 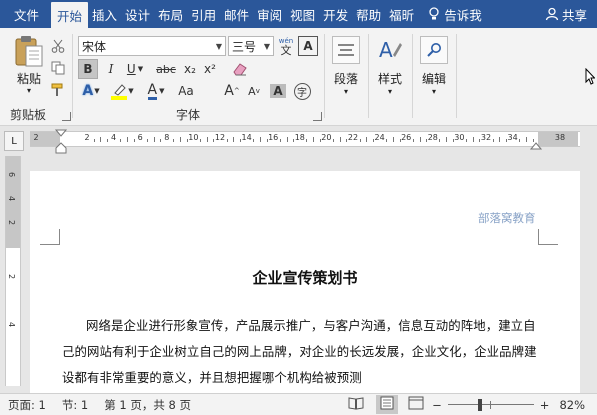 What do you see at coordinates (326, 137) in the screenshot?
I see `ruler-number: 20` at bounding box center [326, 137].